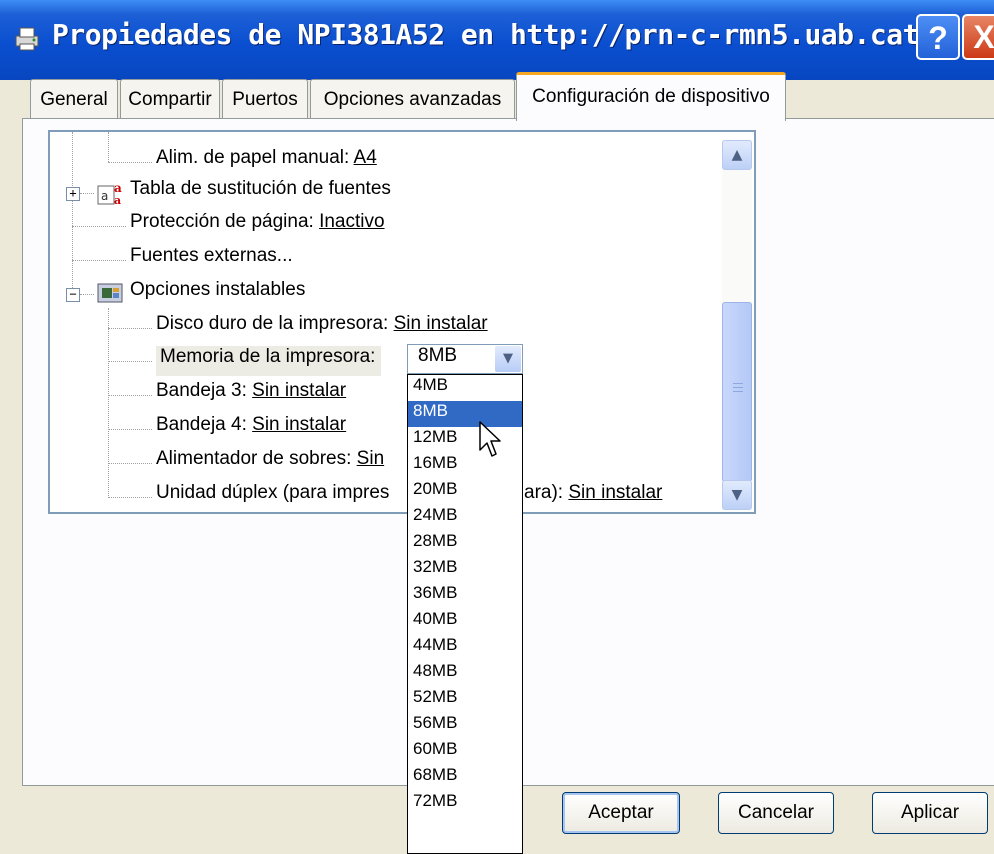 The image size is (994, 854). What do you see at coordinates (465, 544) in the screenshot?
I see `dropdown-option: 28MB` at bounding box center [465, 544].